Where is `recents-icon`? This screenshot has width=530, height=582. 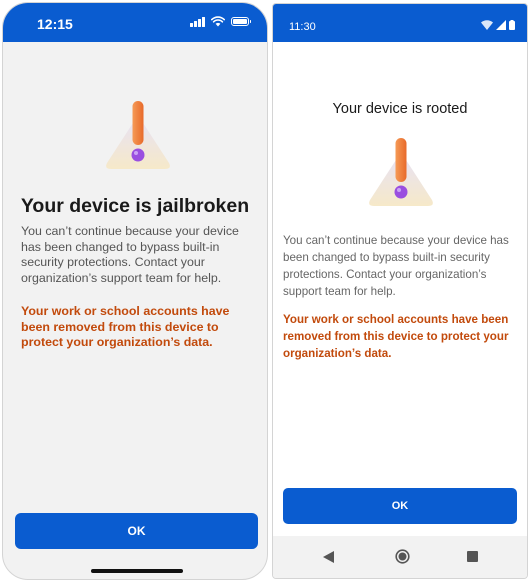 recents-icon is located at coordinates (472, 556).